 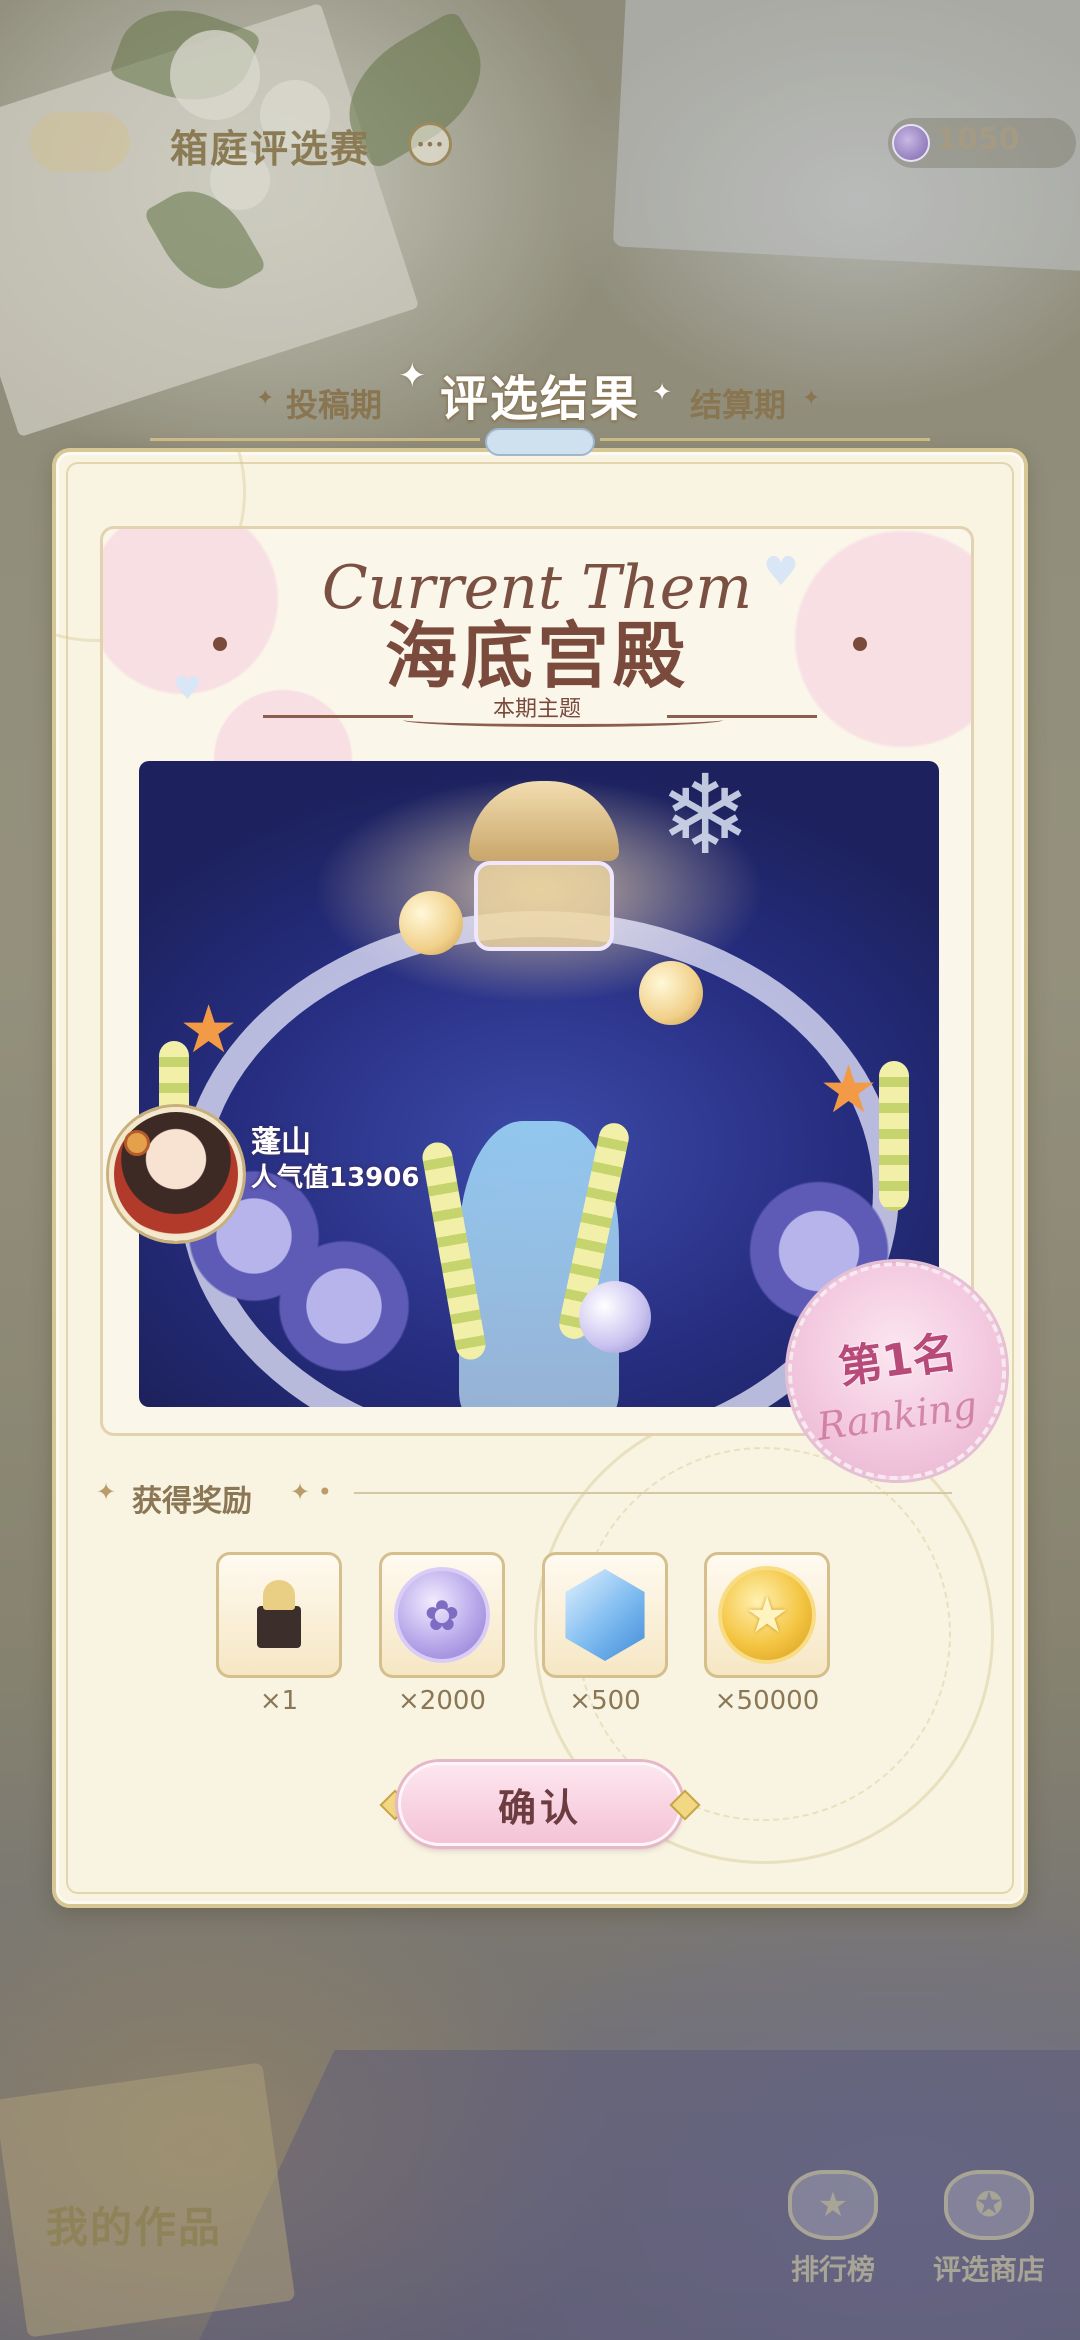 What do you see at coordinates (849, 1089) in the screenshot?
I see `starfish-icon: ★` at bounding box center [849, 1089].